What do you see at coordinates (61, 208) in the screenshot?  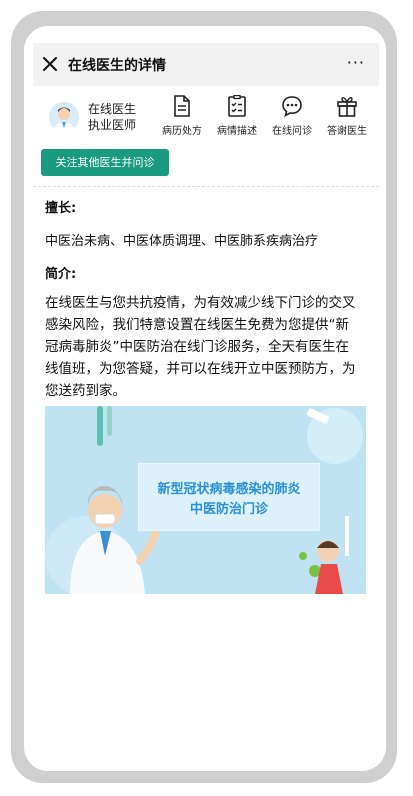 I see `specialty-label: 擅长:` at bounding box center [61, 208].